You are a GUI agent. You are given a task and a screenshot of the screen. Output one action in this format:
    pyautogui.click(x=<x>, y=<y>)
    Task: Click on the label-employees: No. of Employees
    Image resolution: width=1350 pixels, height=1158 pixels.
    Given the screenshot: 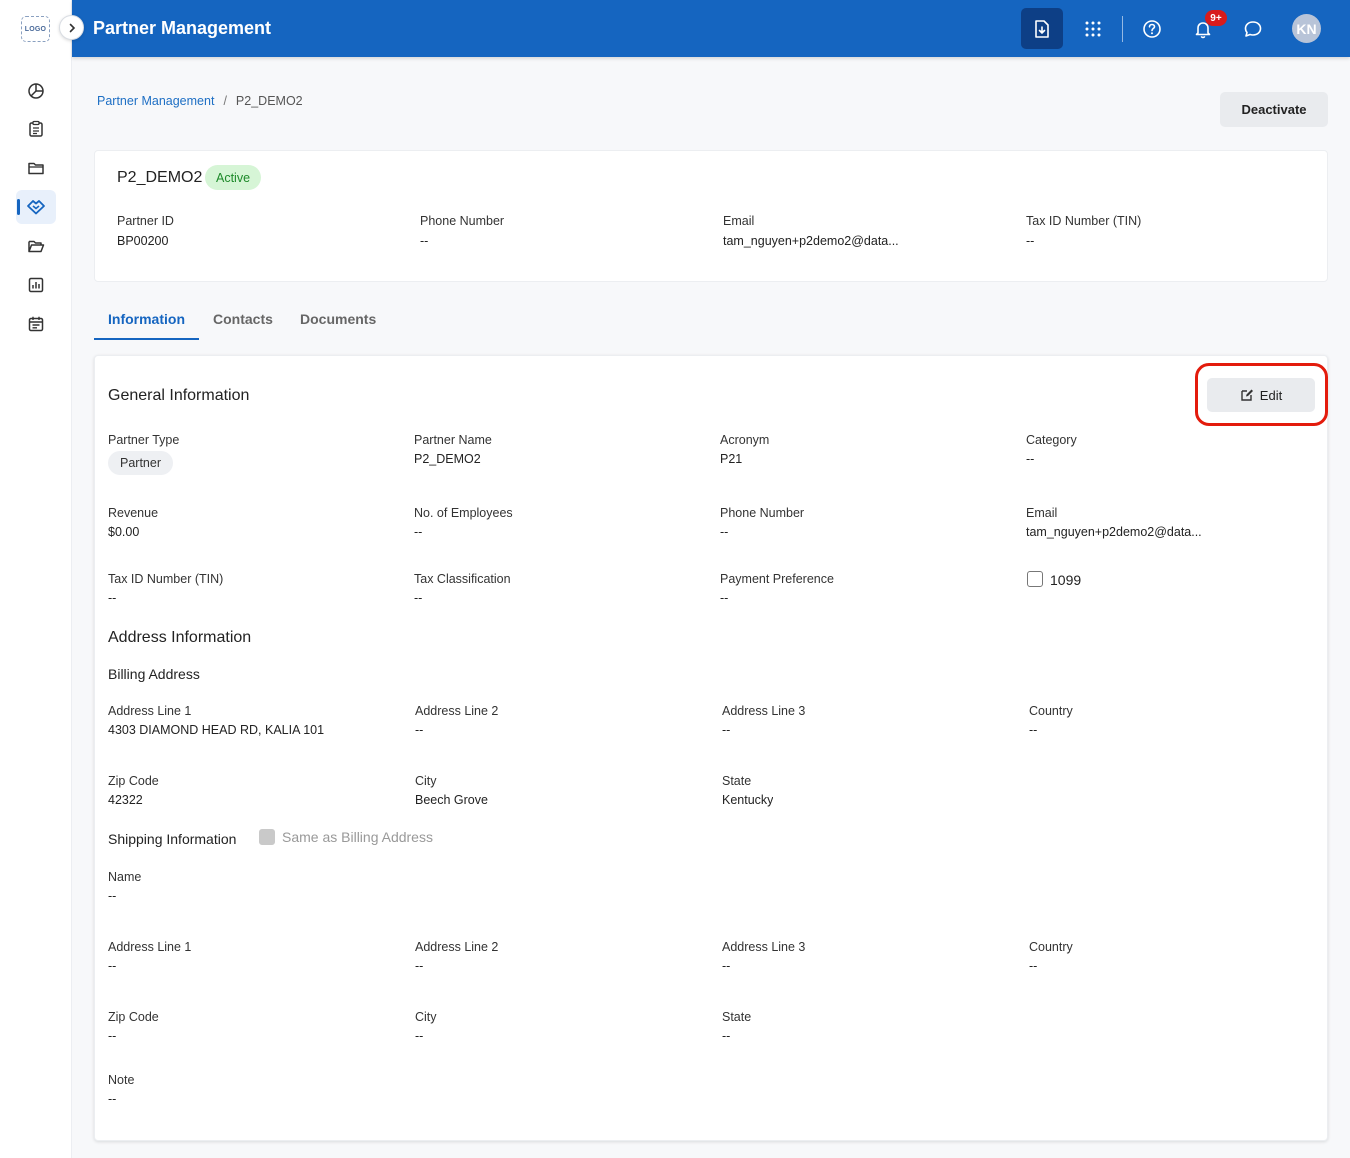 What is the action you would take?
    pyautogui.click(x=463, y=513)
    